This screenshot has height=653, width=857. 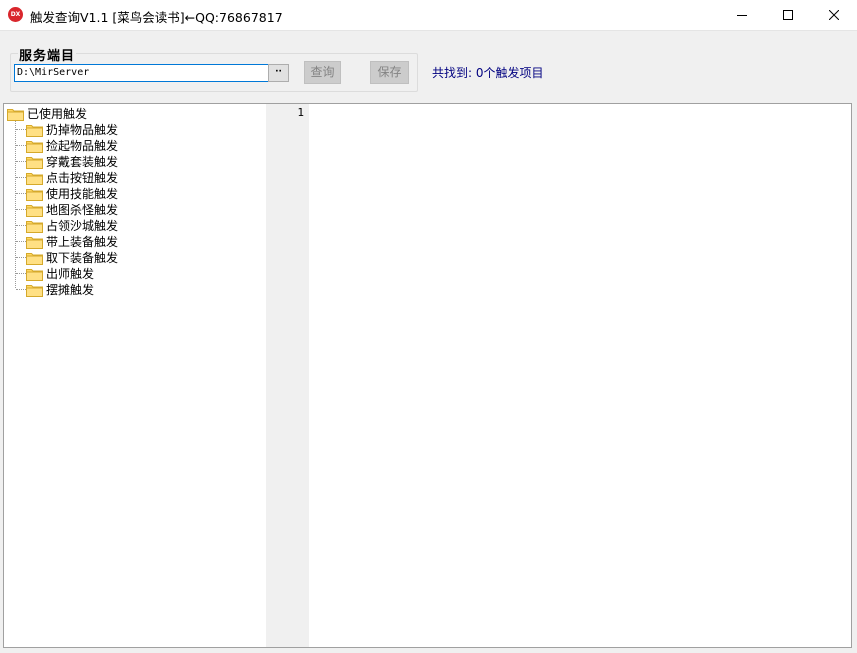 I want to click on query-button: 查询, so click(x=322, y=72).